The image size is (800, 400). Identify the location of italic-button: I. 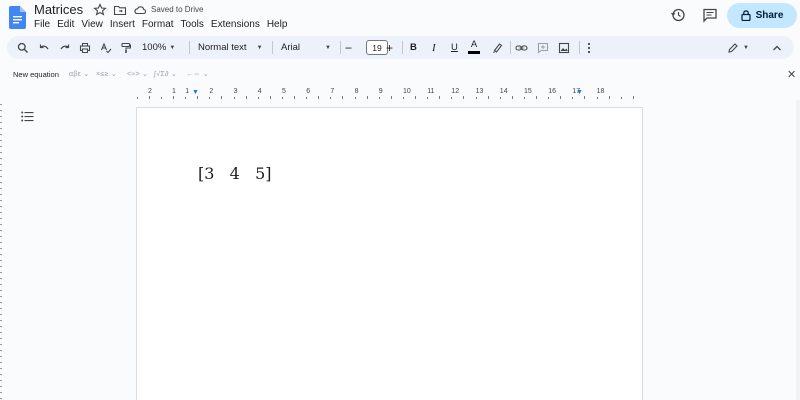
(434, 47).